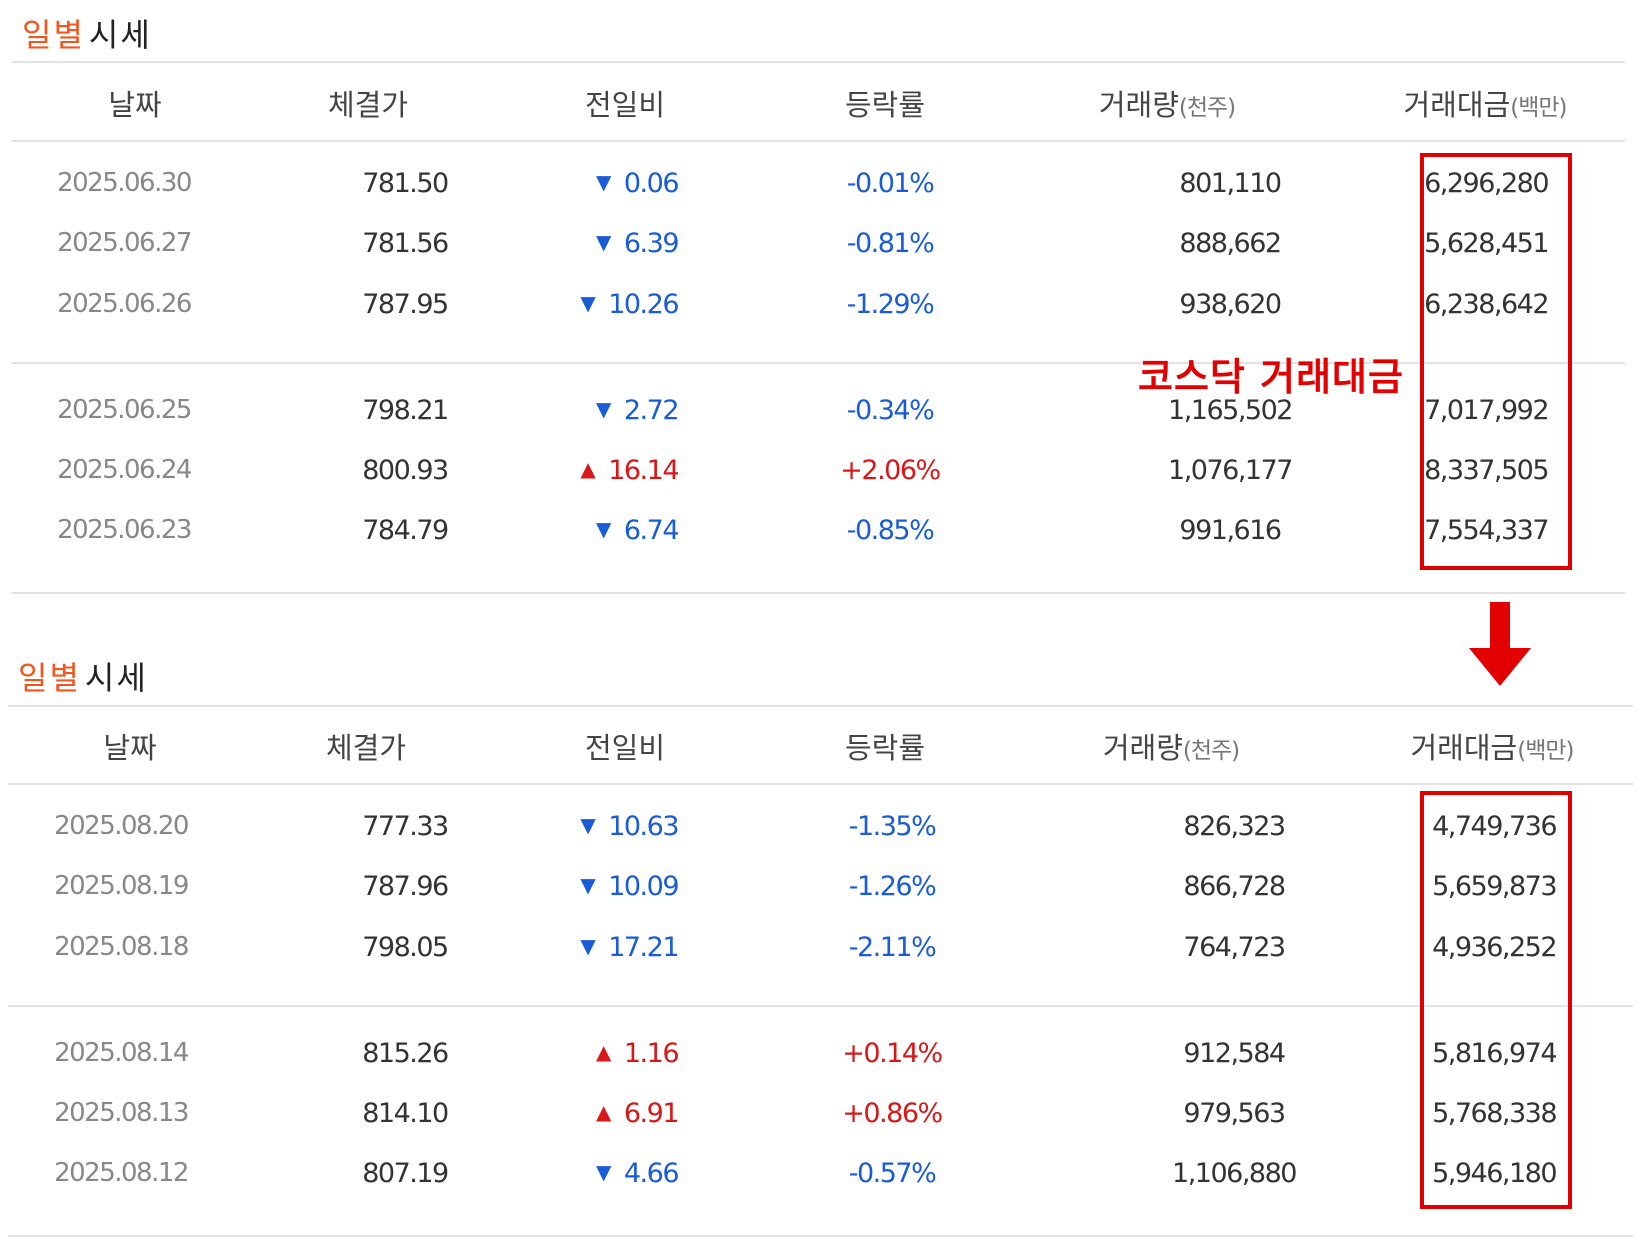 The width and height of the screenshot is (1637, 1241). I want to click on close-price-cell: 781.56, so click(405, 243).